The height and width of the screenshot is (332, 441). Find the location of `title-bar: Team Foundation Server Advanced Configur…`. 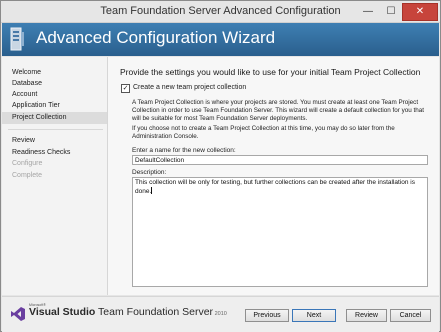

title-bar: Team Foundation Server Advanced Configur… is located at coordinates (220, 12).